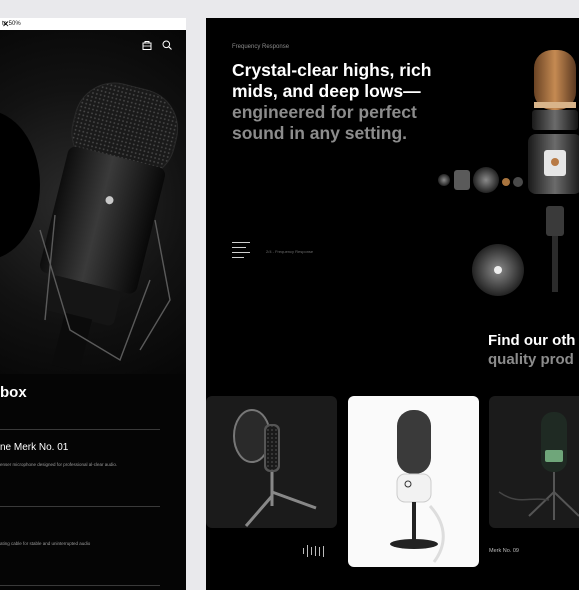 The height and width of the screenshot is (590, 579). Describe the element at coordinates (533, 350) in the screenshot. I see `section-heading: Find our oth quality prod` at that location.